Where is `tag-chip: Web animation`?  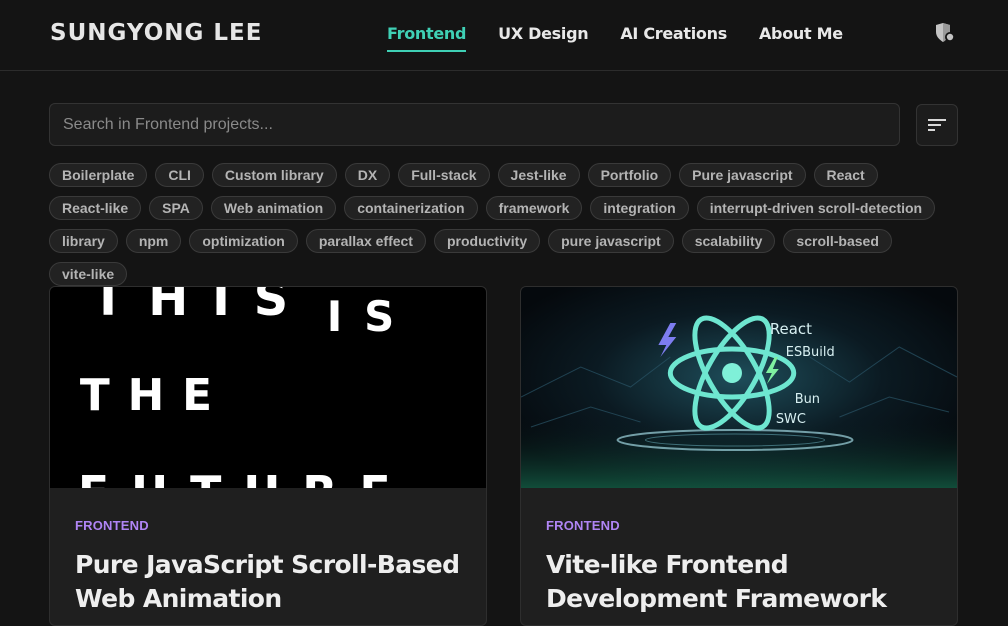
tag-chip: Web animation is located at coordinates (273, 208).